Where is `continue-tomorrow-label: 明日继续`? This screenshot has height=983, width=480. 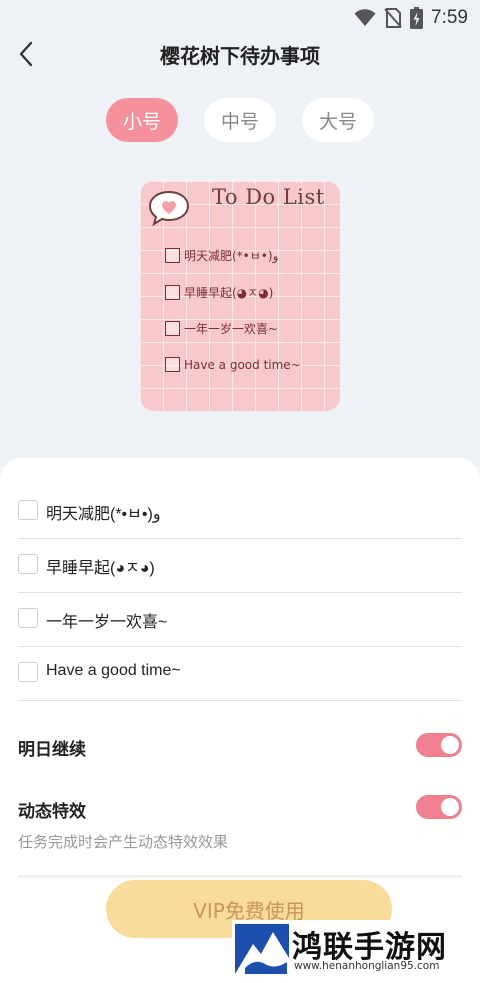 continue-tomorrow-label: 明日继续 is located at coordinates (52, 750).